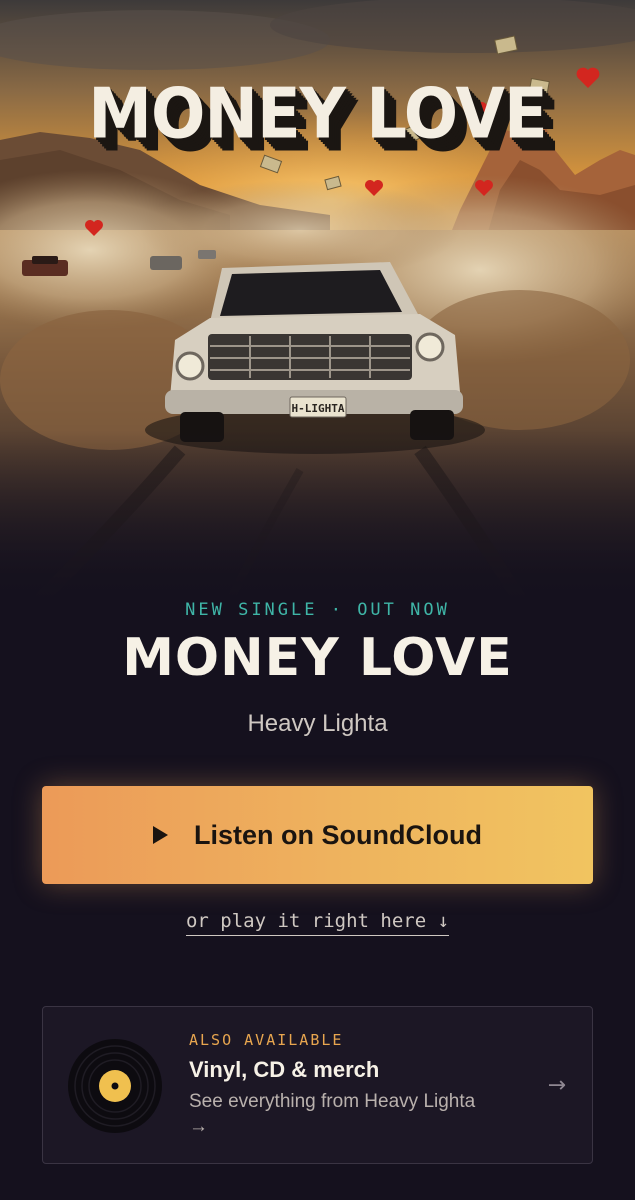 This screenshot has width=635, height=1200. Describe the element at coordinates (284, 1069) in the screenshot. I see `card-title: Vinyl, CD & merch` at that location.